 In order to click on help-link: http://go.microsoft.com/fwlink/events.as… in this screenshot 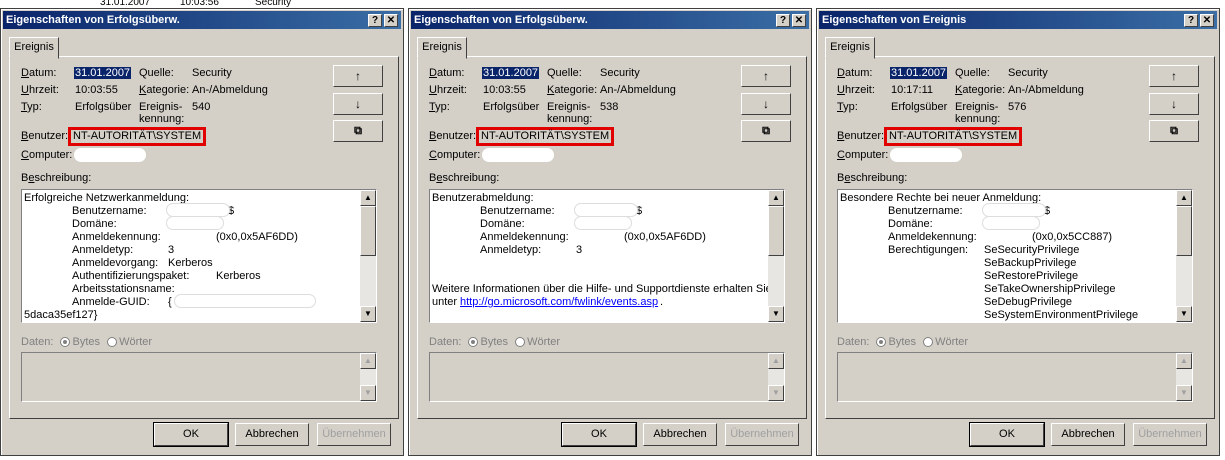, I will do `click(559, 302)`.